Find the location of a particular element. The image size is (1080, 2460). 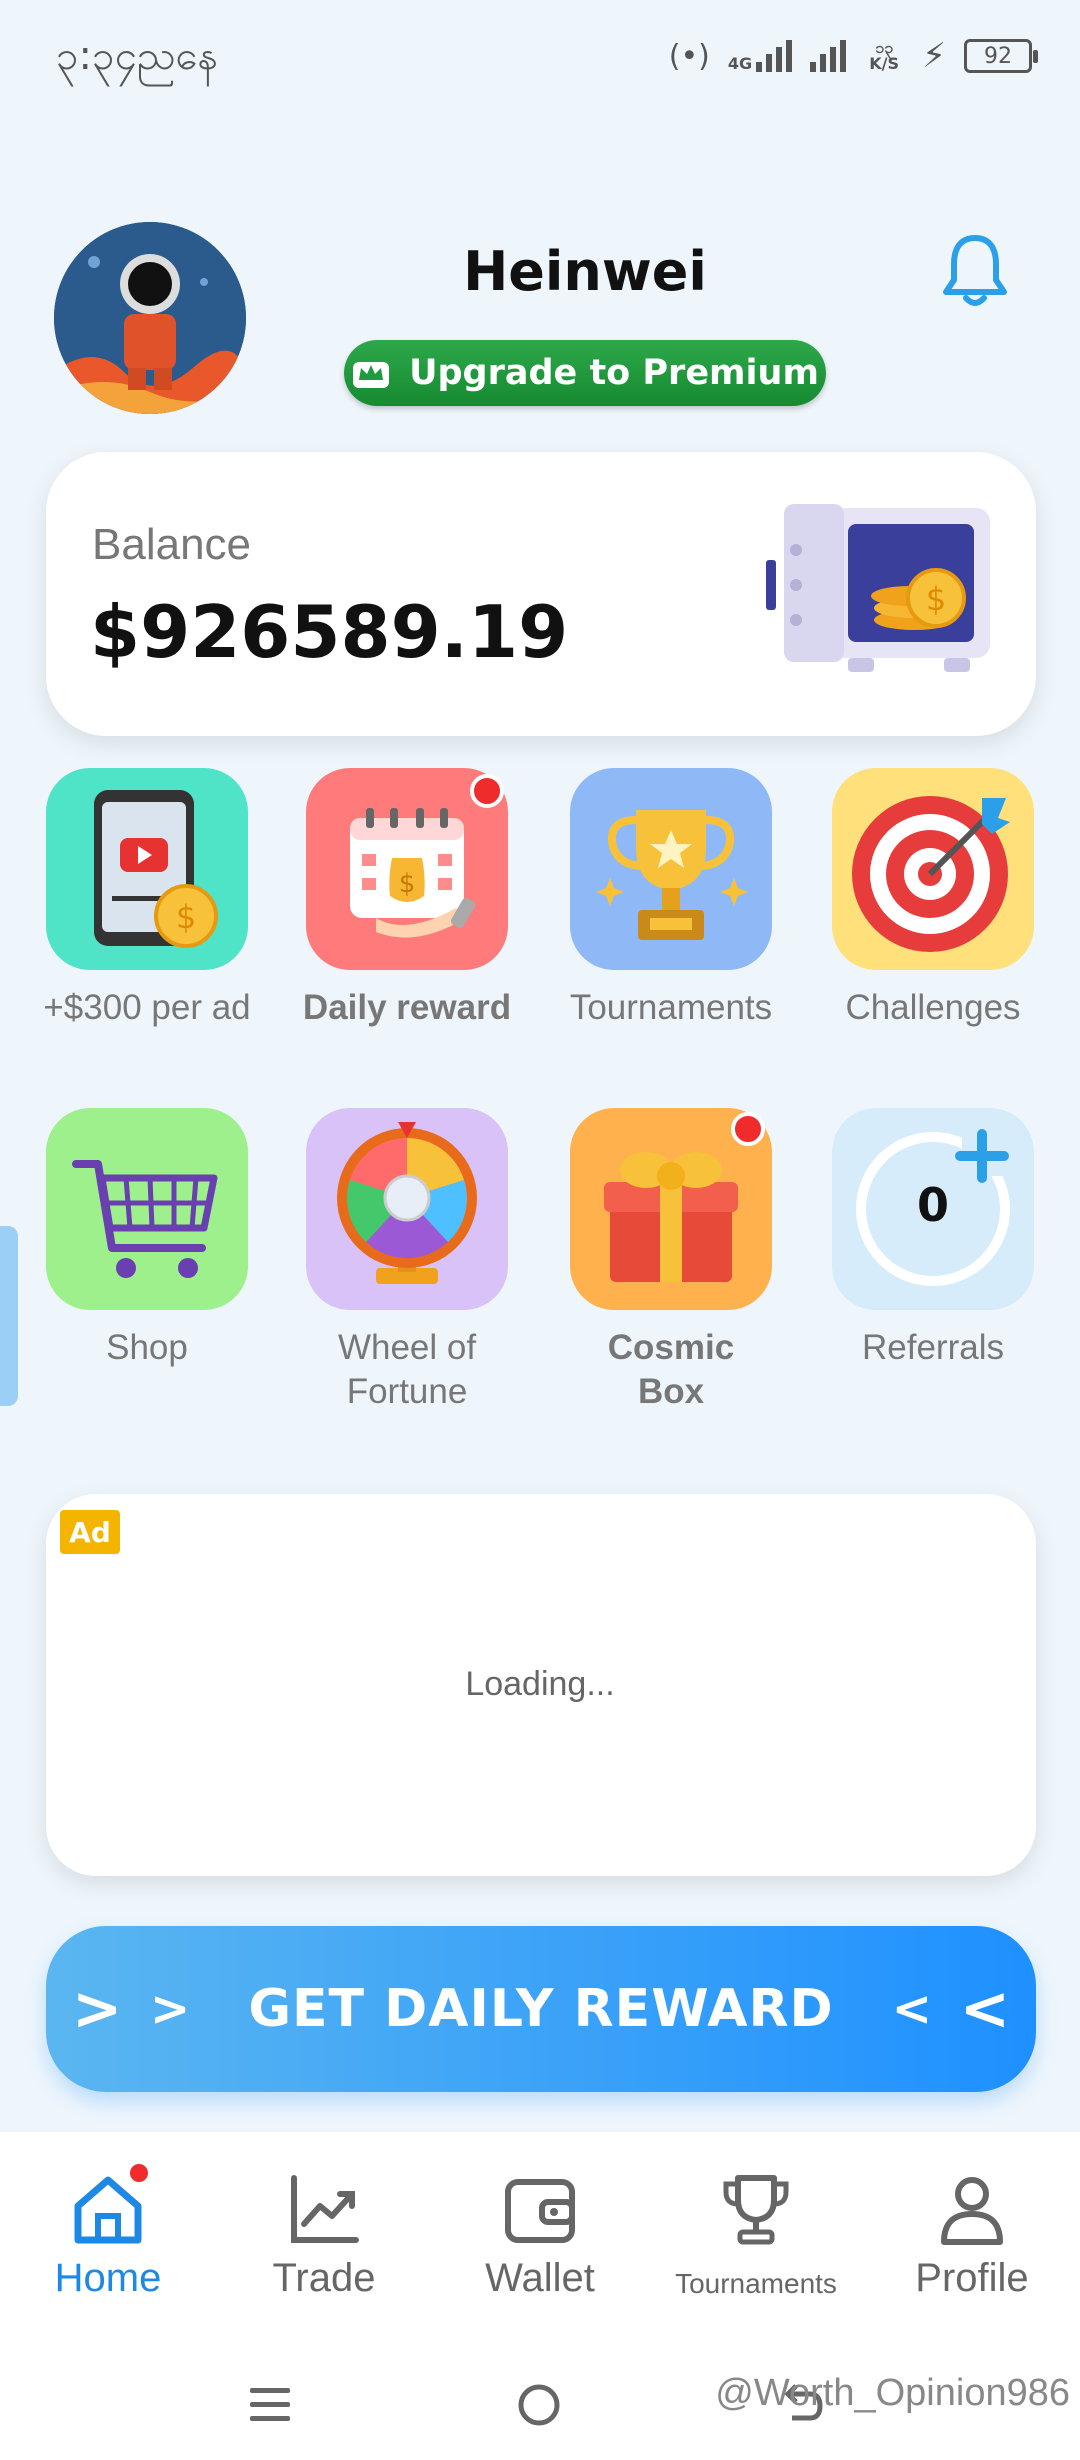

home-circle-icon is located at coordinates (539, 2405).